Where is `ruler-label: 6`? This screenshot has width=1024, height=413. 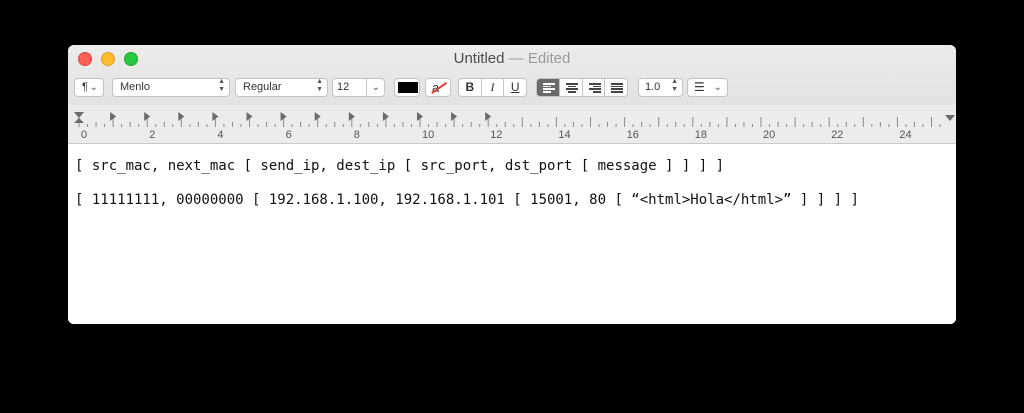
ruler-label: 6 is located at coordinates (289, 135).